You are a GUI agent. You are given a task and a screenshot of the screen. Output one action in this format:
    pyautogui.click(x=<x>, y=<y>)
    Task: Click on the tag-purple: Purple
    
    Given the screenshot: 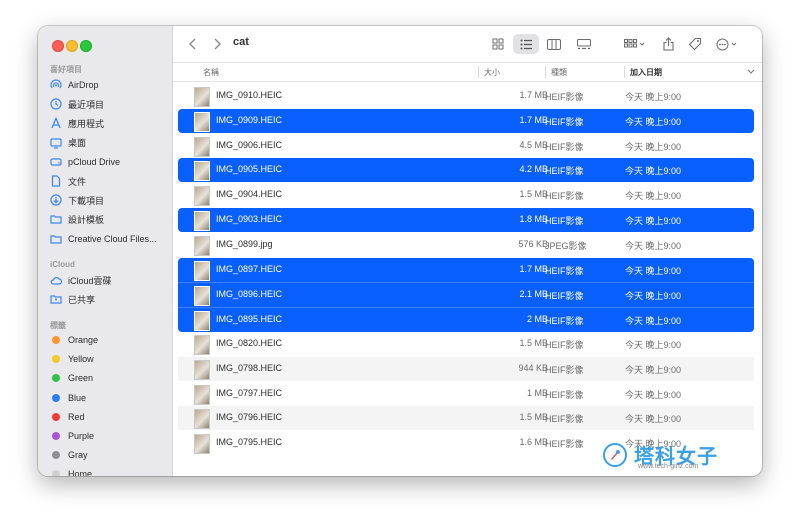 What is the action you would take?
    pyautogui.click(x=106, y=436)
    